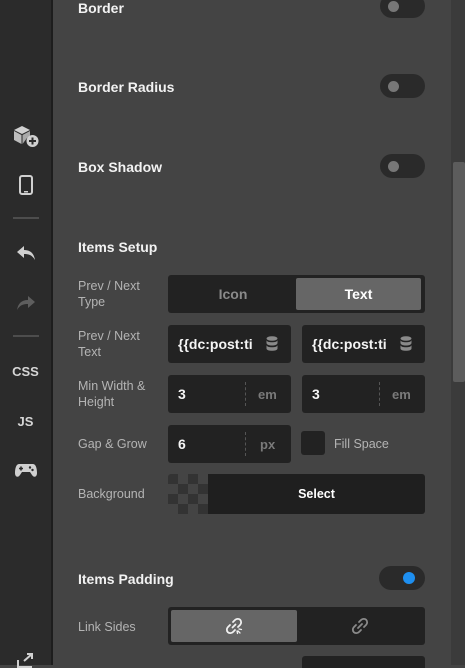 The width and height of the screenshot is (465, 668). I want to click on redo-icon, so click(25, 303).